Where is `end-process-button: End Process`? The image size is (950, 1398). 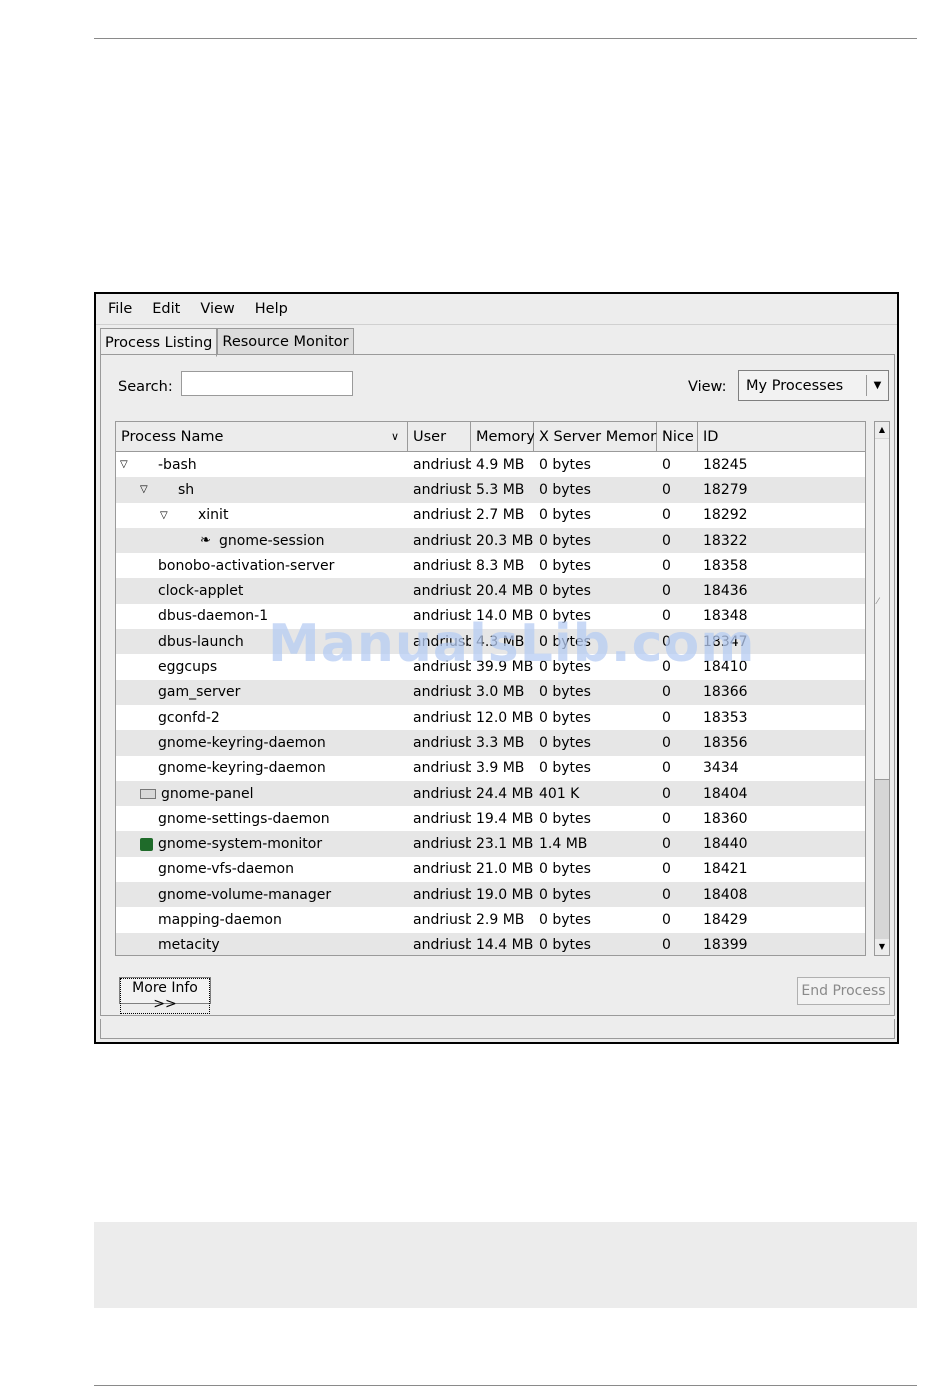
end-process-button: End Process is located at coordinates (843, 991).